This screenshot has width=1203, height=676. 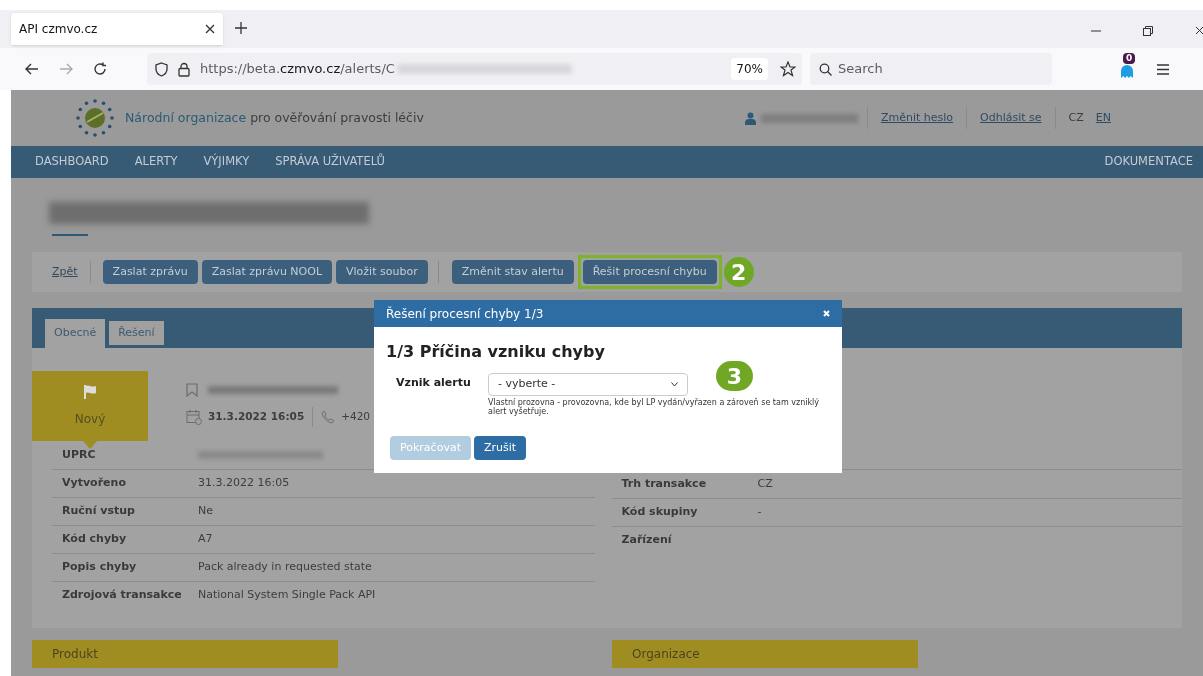 I want to click on back-link: Zpět, so click(x=65, y=272).